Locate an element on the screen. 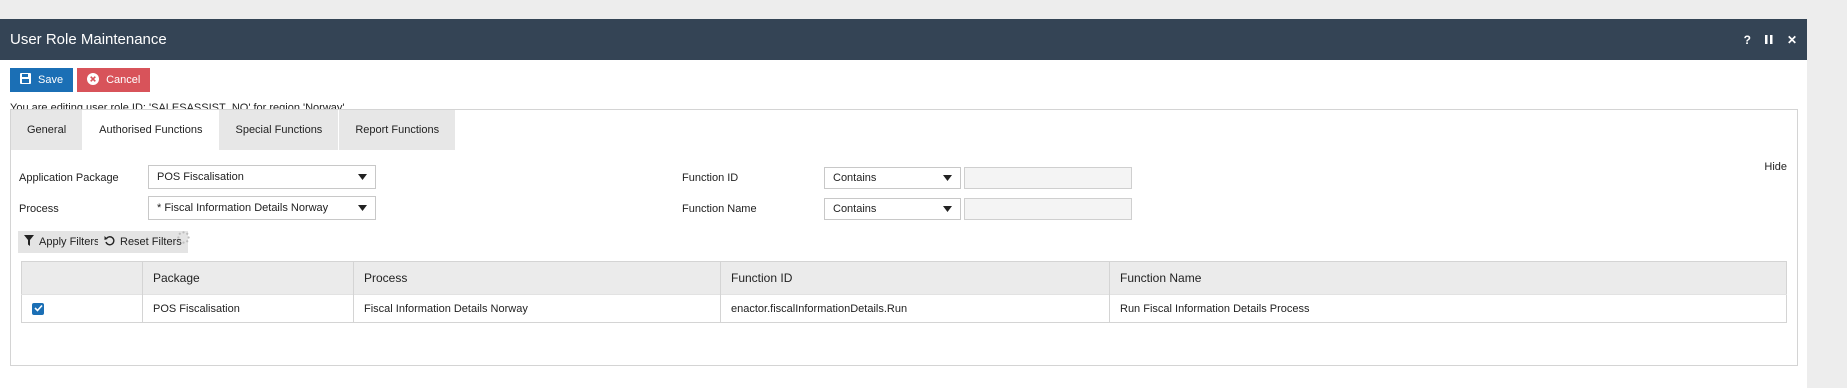 Image resolution: width=1847 pixels, height=388 pixels. function-name-operator-select: Contains is located at coordinates (892, 209).